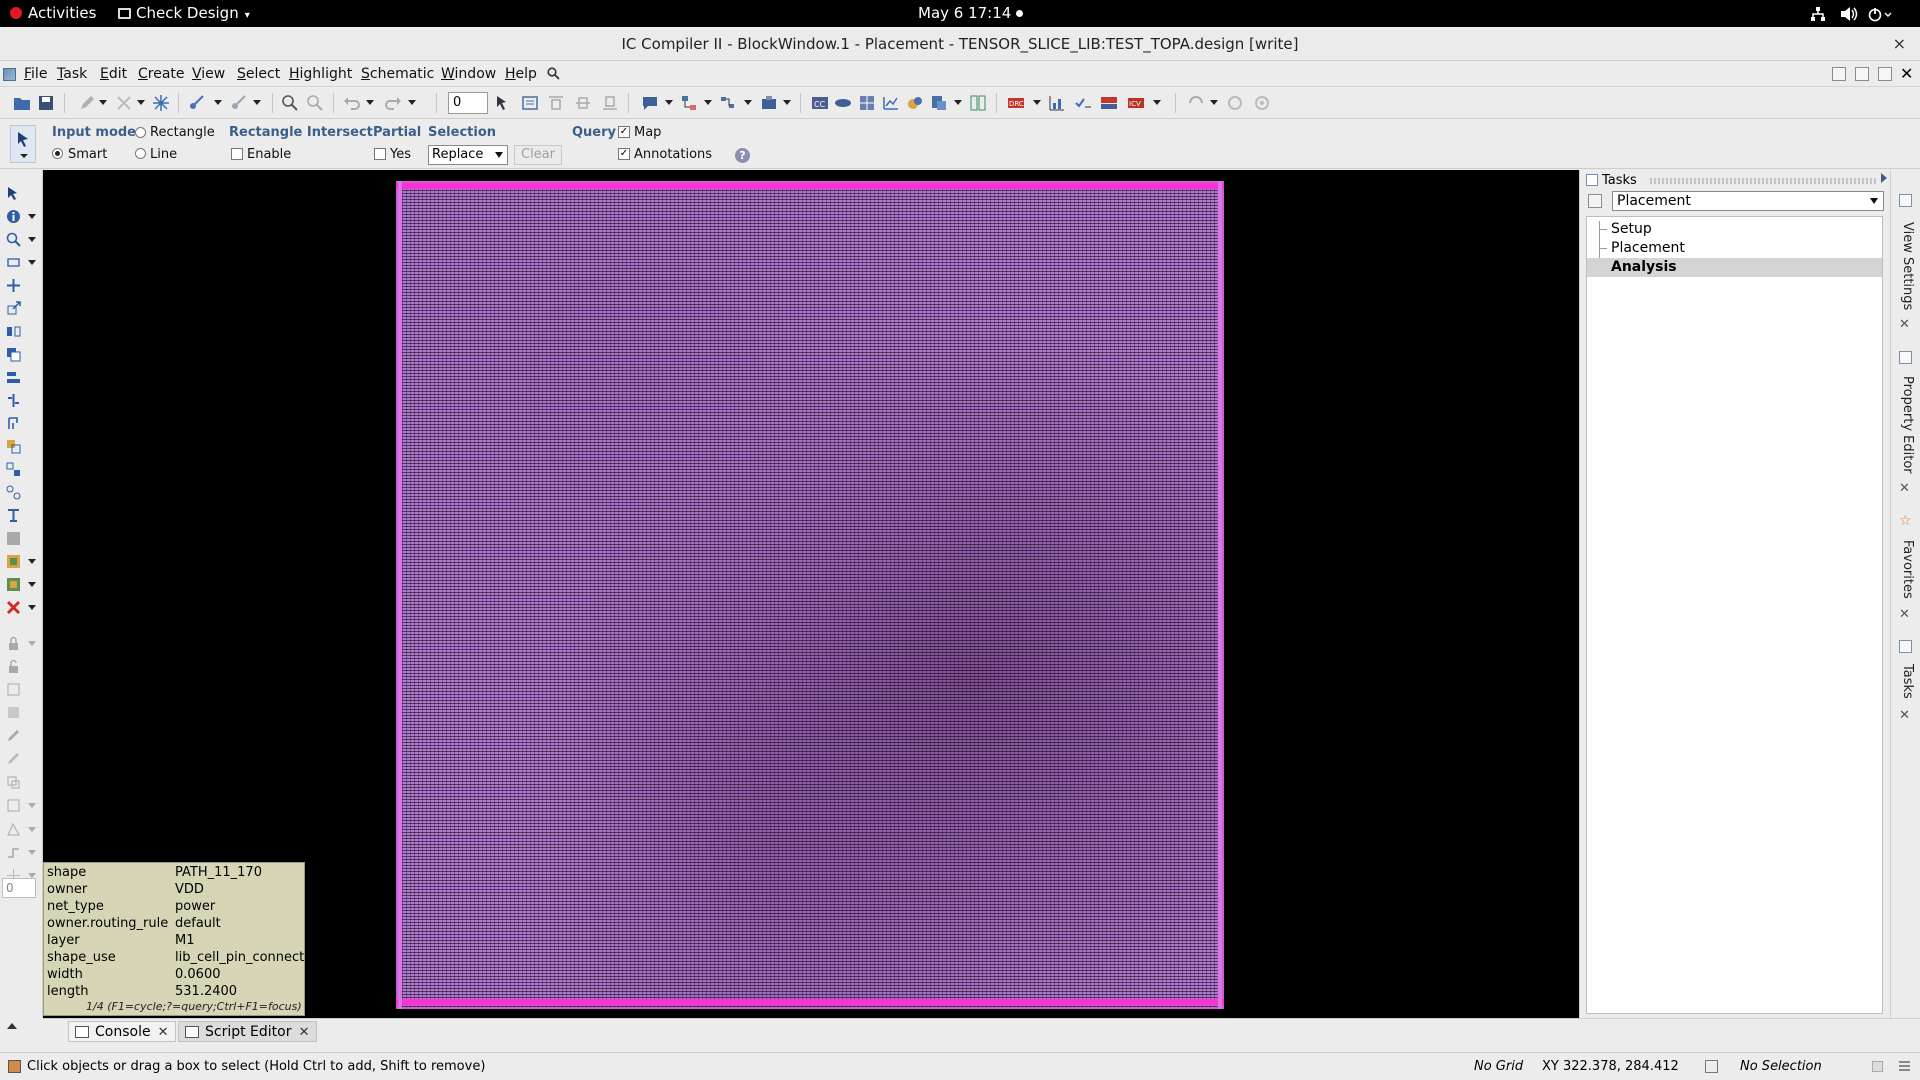  What do you see at coordinates (140, 132) in the screenshot?
I see `rectangle-radio` at bounding box center [140, 132].